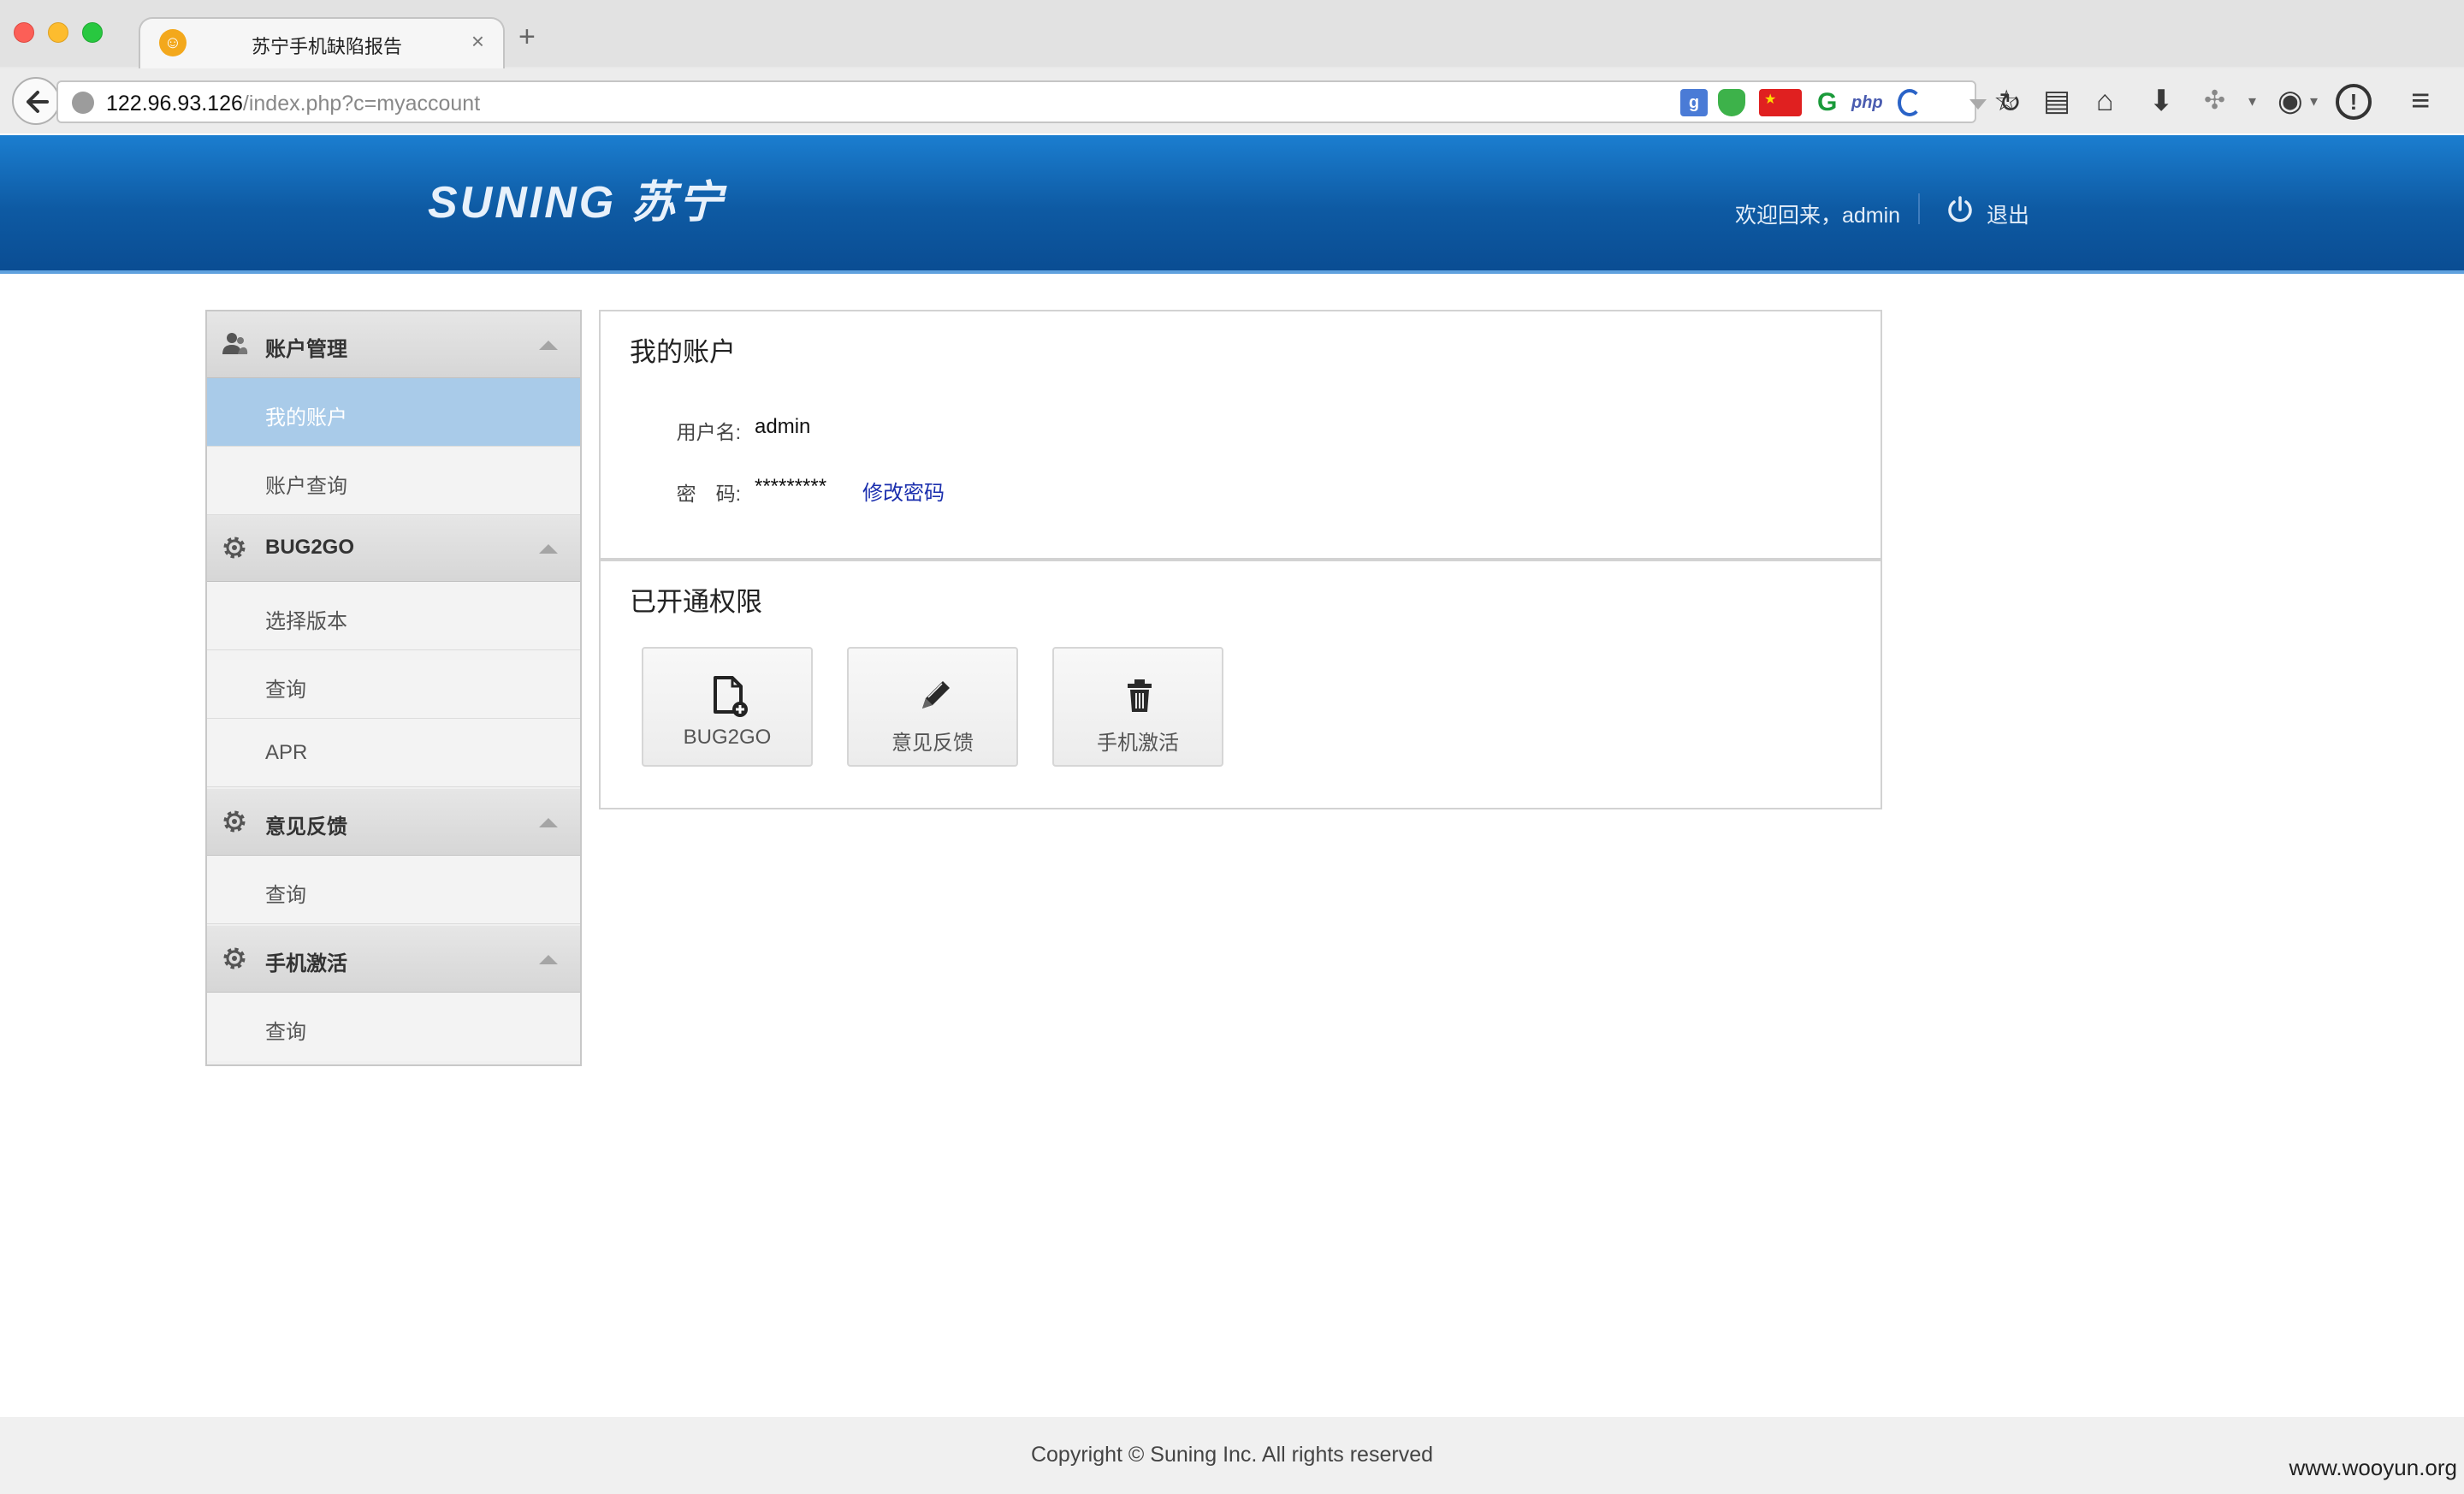 The height and width of the screenshot is (1494, 2464). Describe the element at coordinates (393, 548) in the screenshot. I see `sidebar-section-bug2go: BUG2GO` at that location.